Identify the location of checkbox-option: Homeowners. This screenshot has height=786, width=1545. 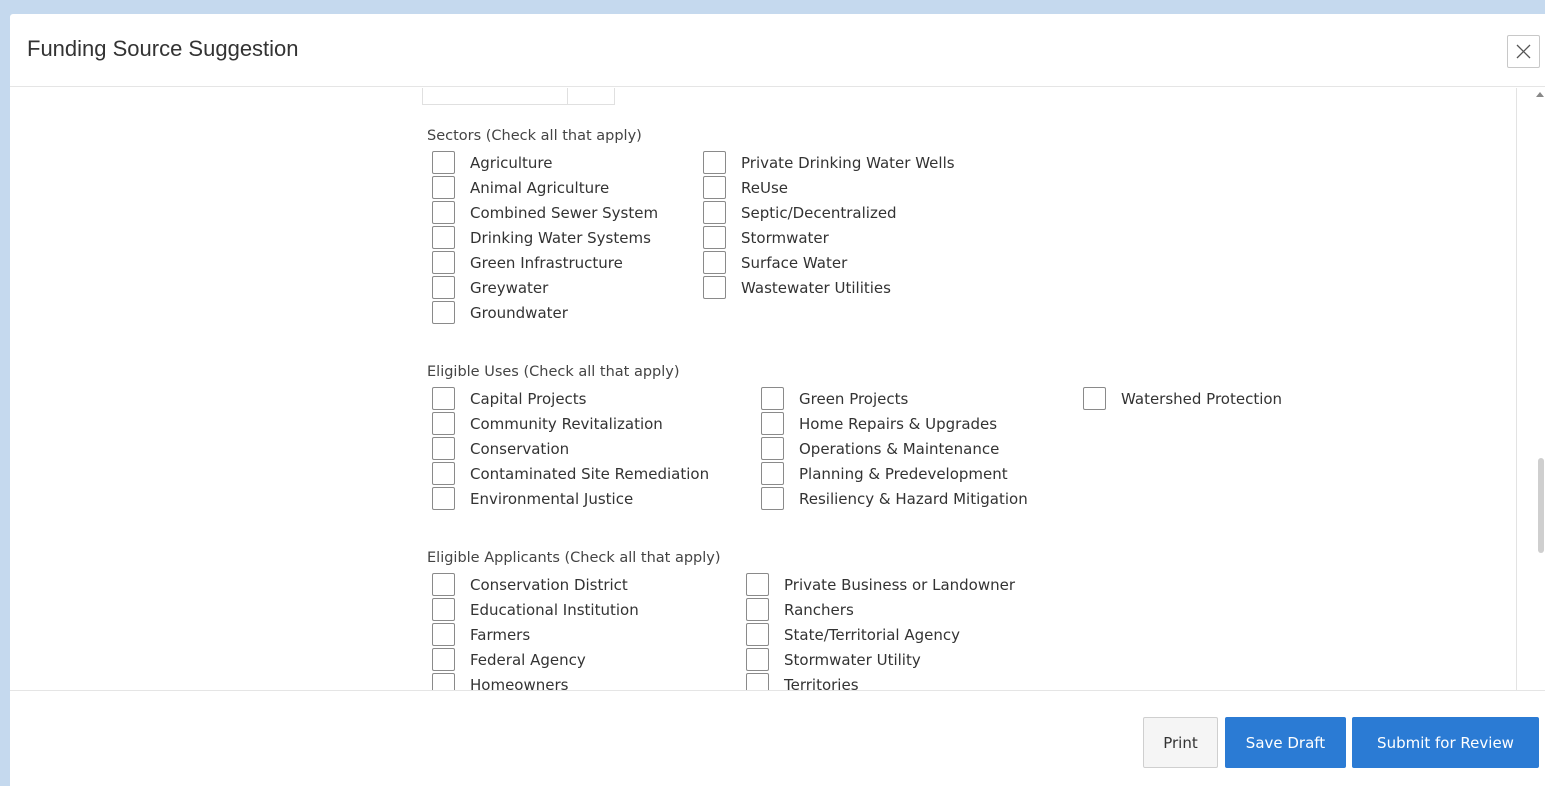
(584, 681).